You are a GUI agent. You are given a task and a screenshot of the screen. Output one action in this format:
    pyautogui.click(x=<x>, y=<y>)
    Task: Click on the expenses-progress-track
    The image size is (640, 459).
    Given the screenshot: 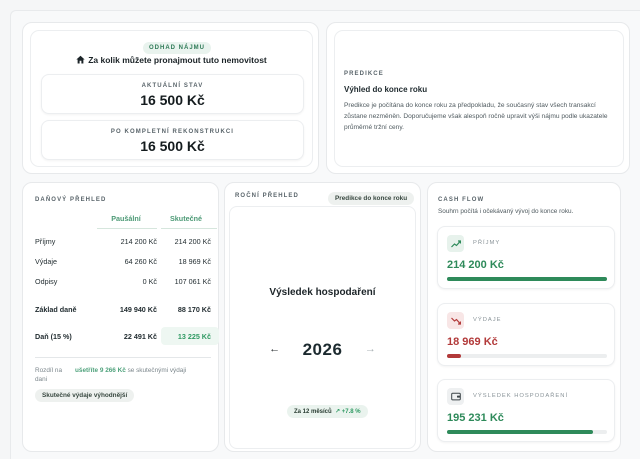 What is the action you would take?
    pyautogui.click(x=527, y=356)
    